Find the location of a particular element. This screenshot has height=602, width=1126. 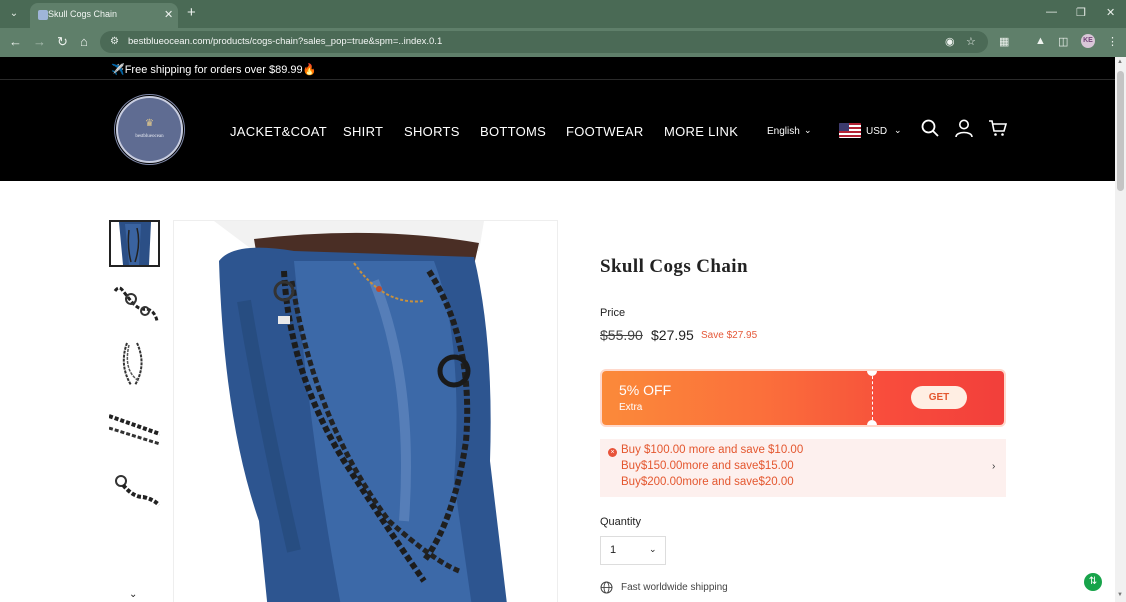

announcement-bar: ✈️Free shipping for orders over $89.99🔥 is located at coordinates (557, 68).